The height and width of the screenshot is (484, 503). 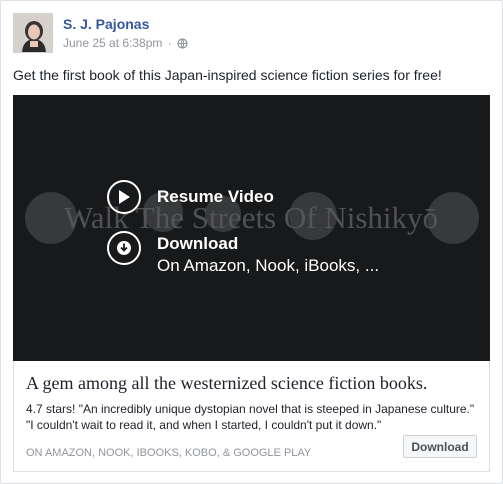 What do you see at coordinates (215, 196) in the screenshot?
I see `resume-video-label: Resume Video` at bounding box center [215, 196].